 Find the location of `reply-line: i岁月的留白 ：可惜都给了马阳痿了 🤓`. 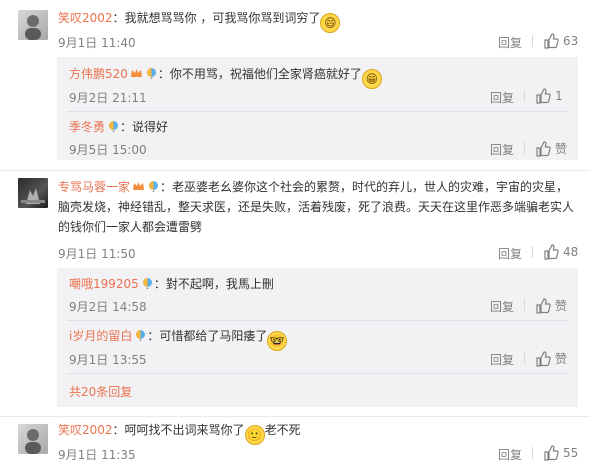

reply-line: i岁月的留白 ：可惜都给了马阳痿了 🤓 is located at coordinates (178, 339).